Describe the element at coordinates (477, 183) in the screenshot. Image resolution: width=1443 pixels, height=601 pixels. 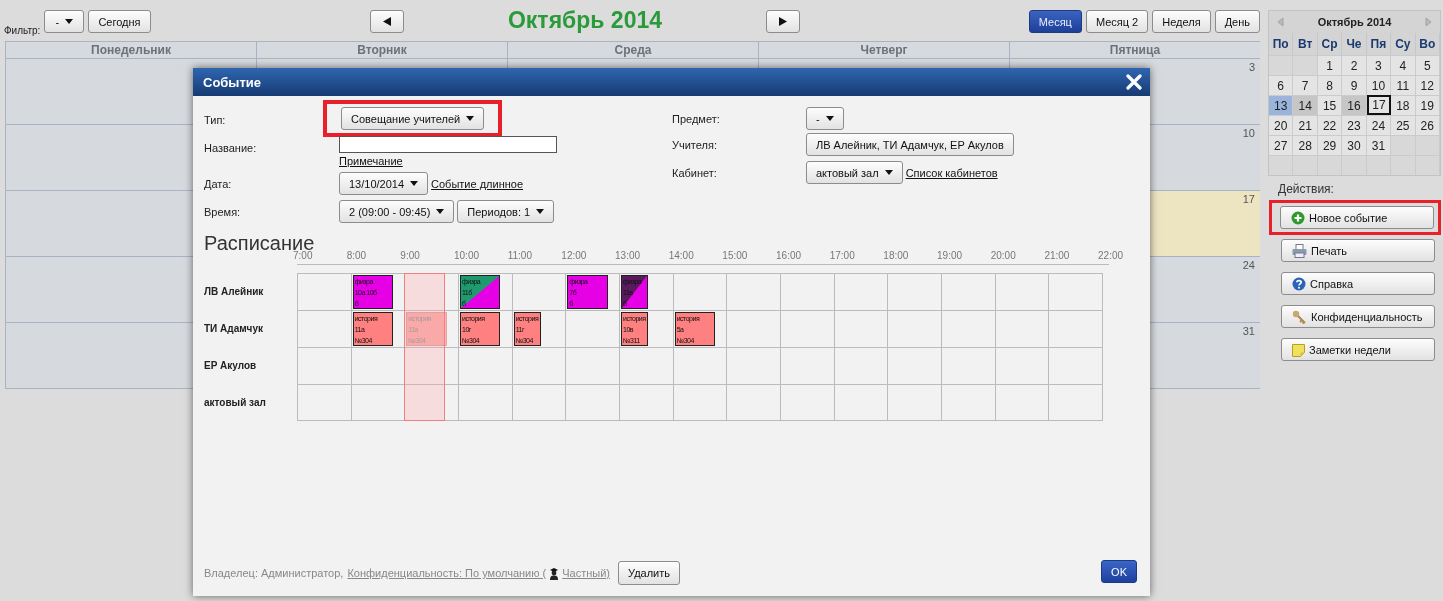
I see `link: Событие длинное` at that location.